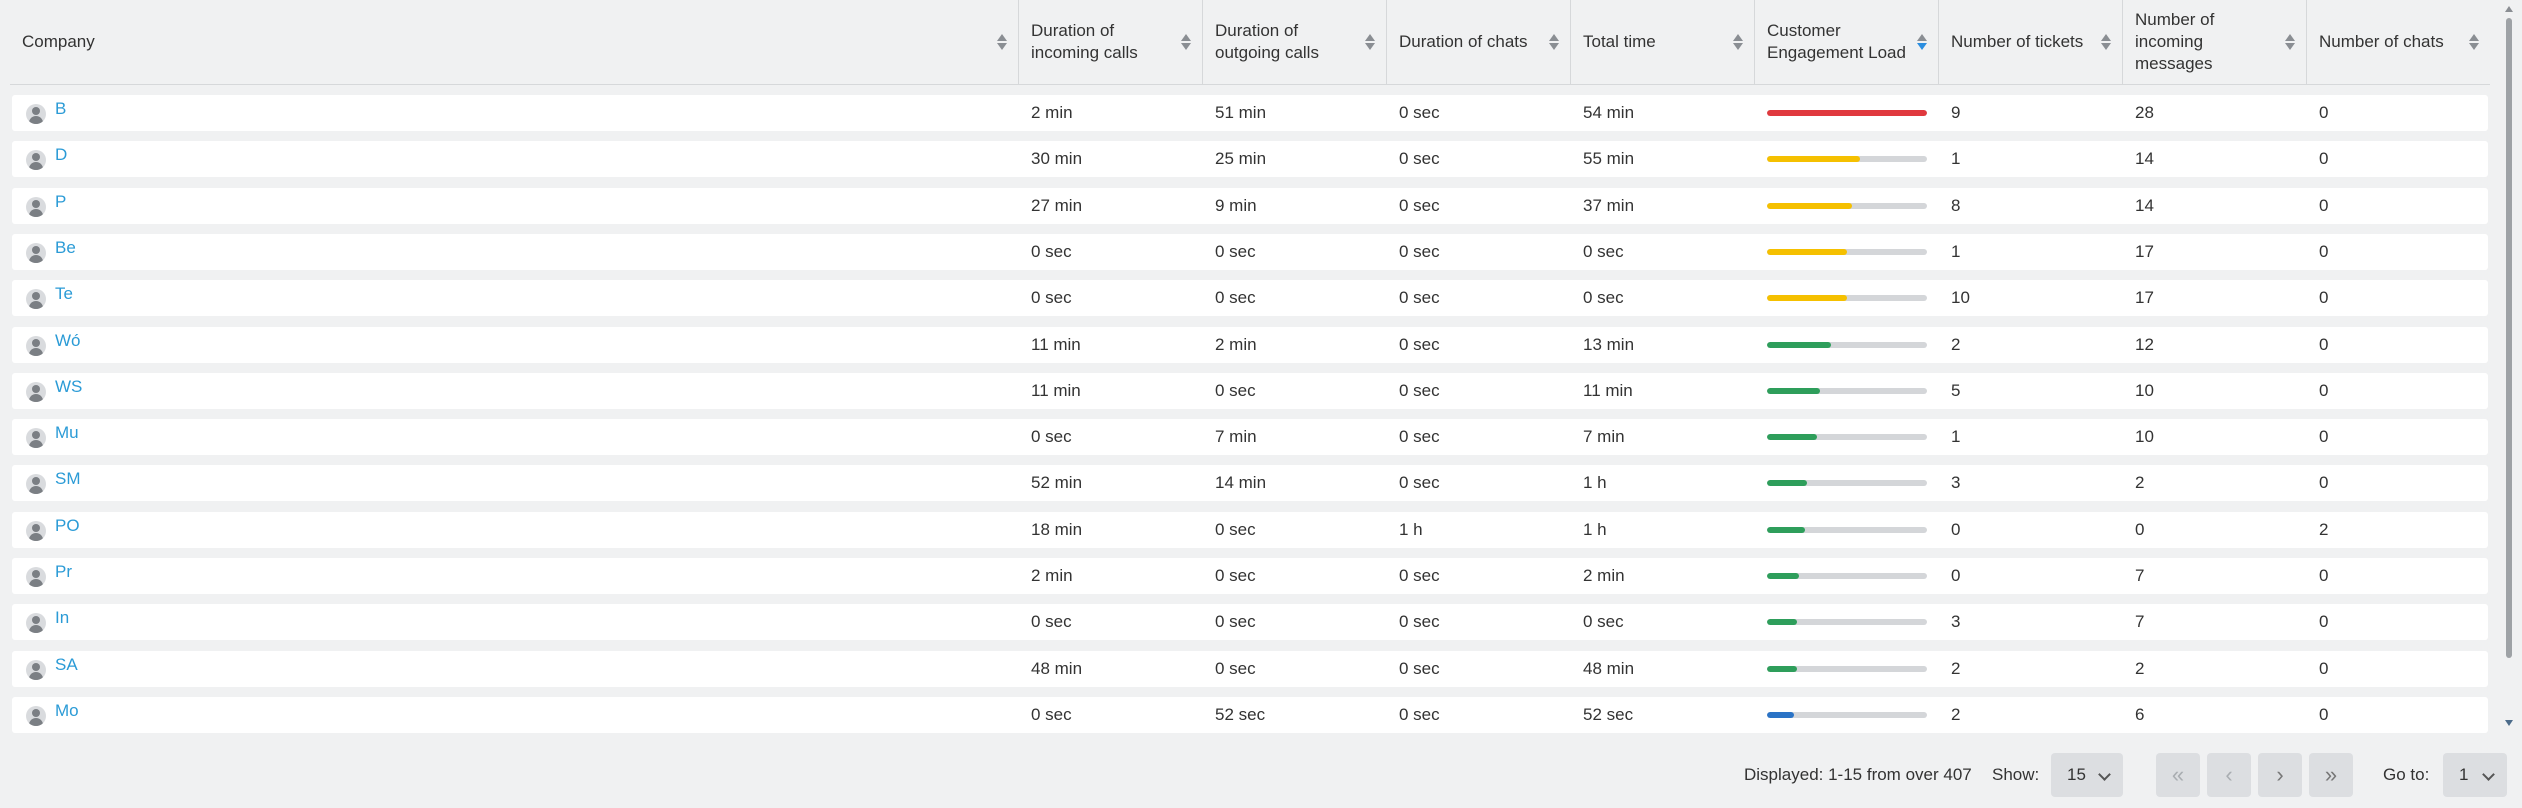  I want to click on double-chevron-left-icon: «, so click(2178, 774).